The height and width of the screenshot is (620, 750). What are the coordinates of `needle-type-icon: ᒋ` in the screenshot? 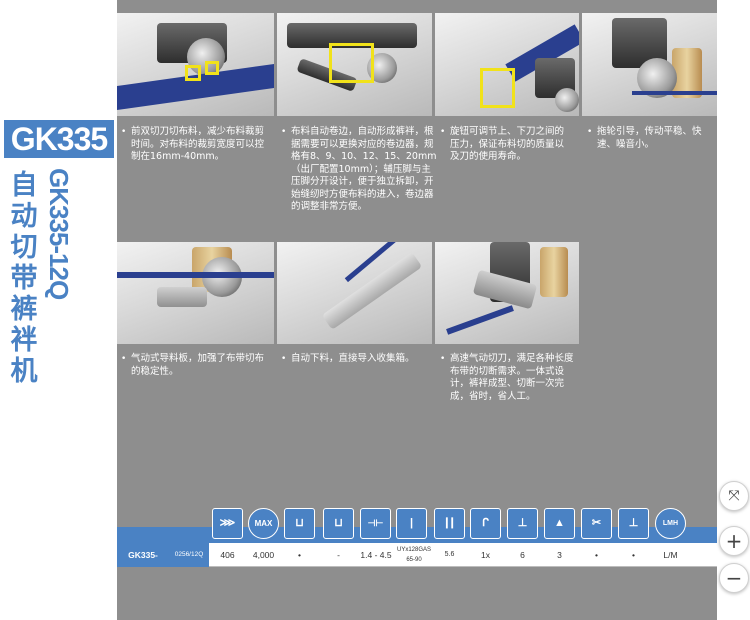 It's located at (485, 523).